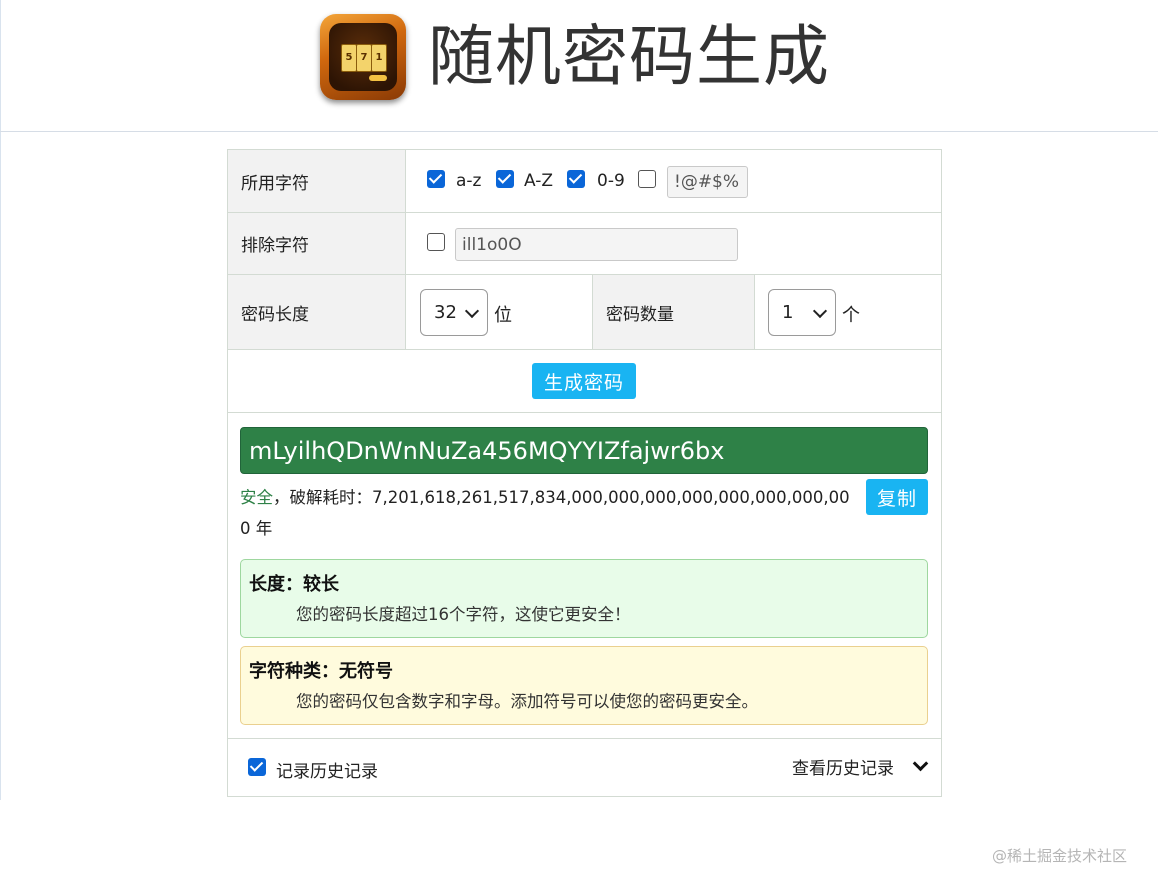 The height and width of the screenshot is (874, 1158). What do you see at coordinates (469, 181) in the screenshot?
I see `lowercase-label: a-z` at bounding box center [469, 181].